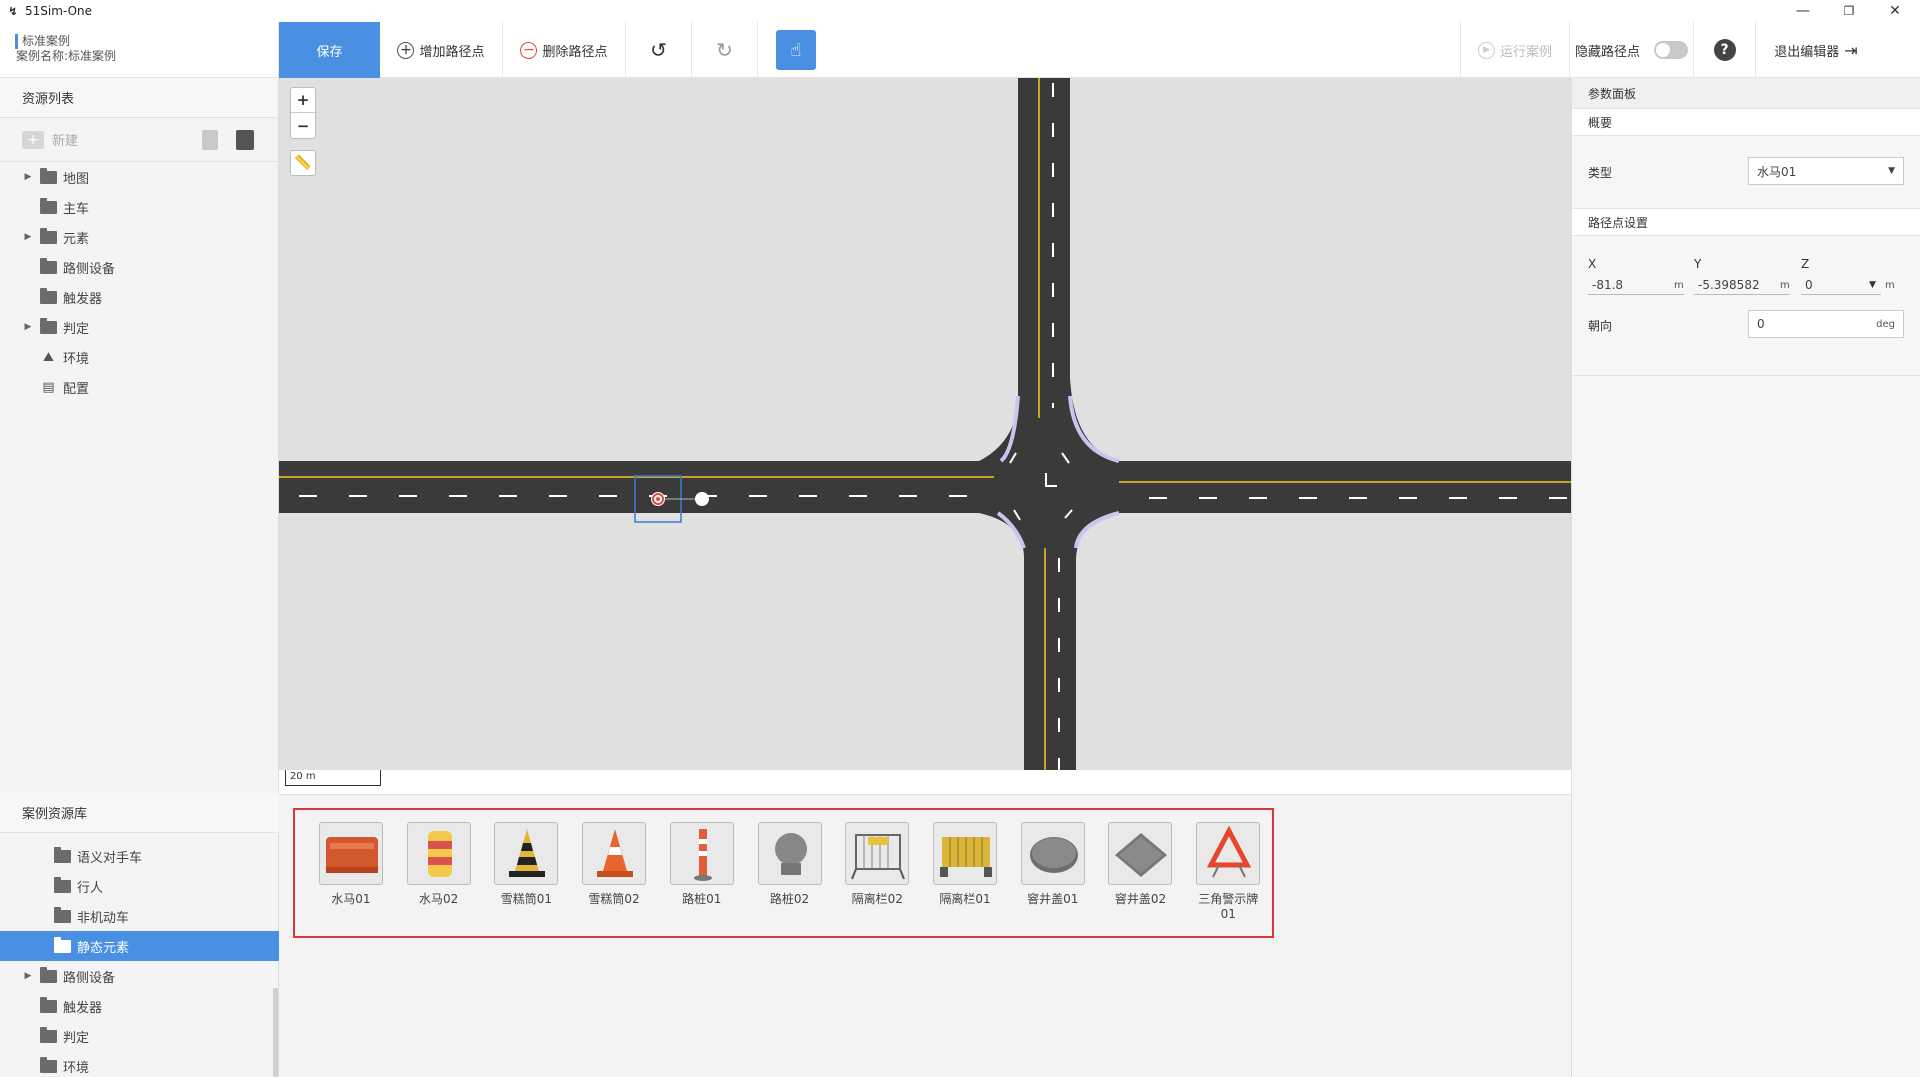  Describe the element at coordinates (1885, 324) in the screenshot. I see `heading-unit: deg` at that location.